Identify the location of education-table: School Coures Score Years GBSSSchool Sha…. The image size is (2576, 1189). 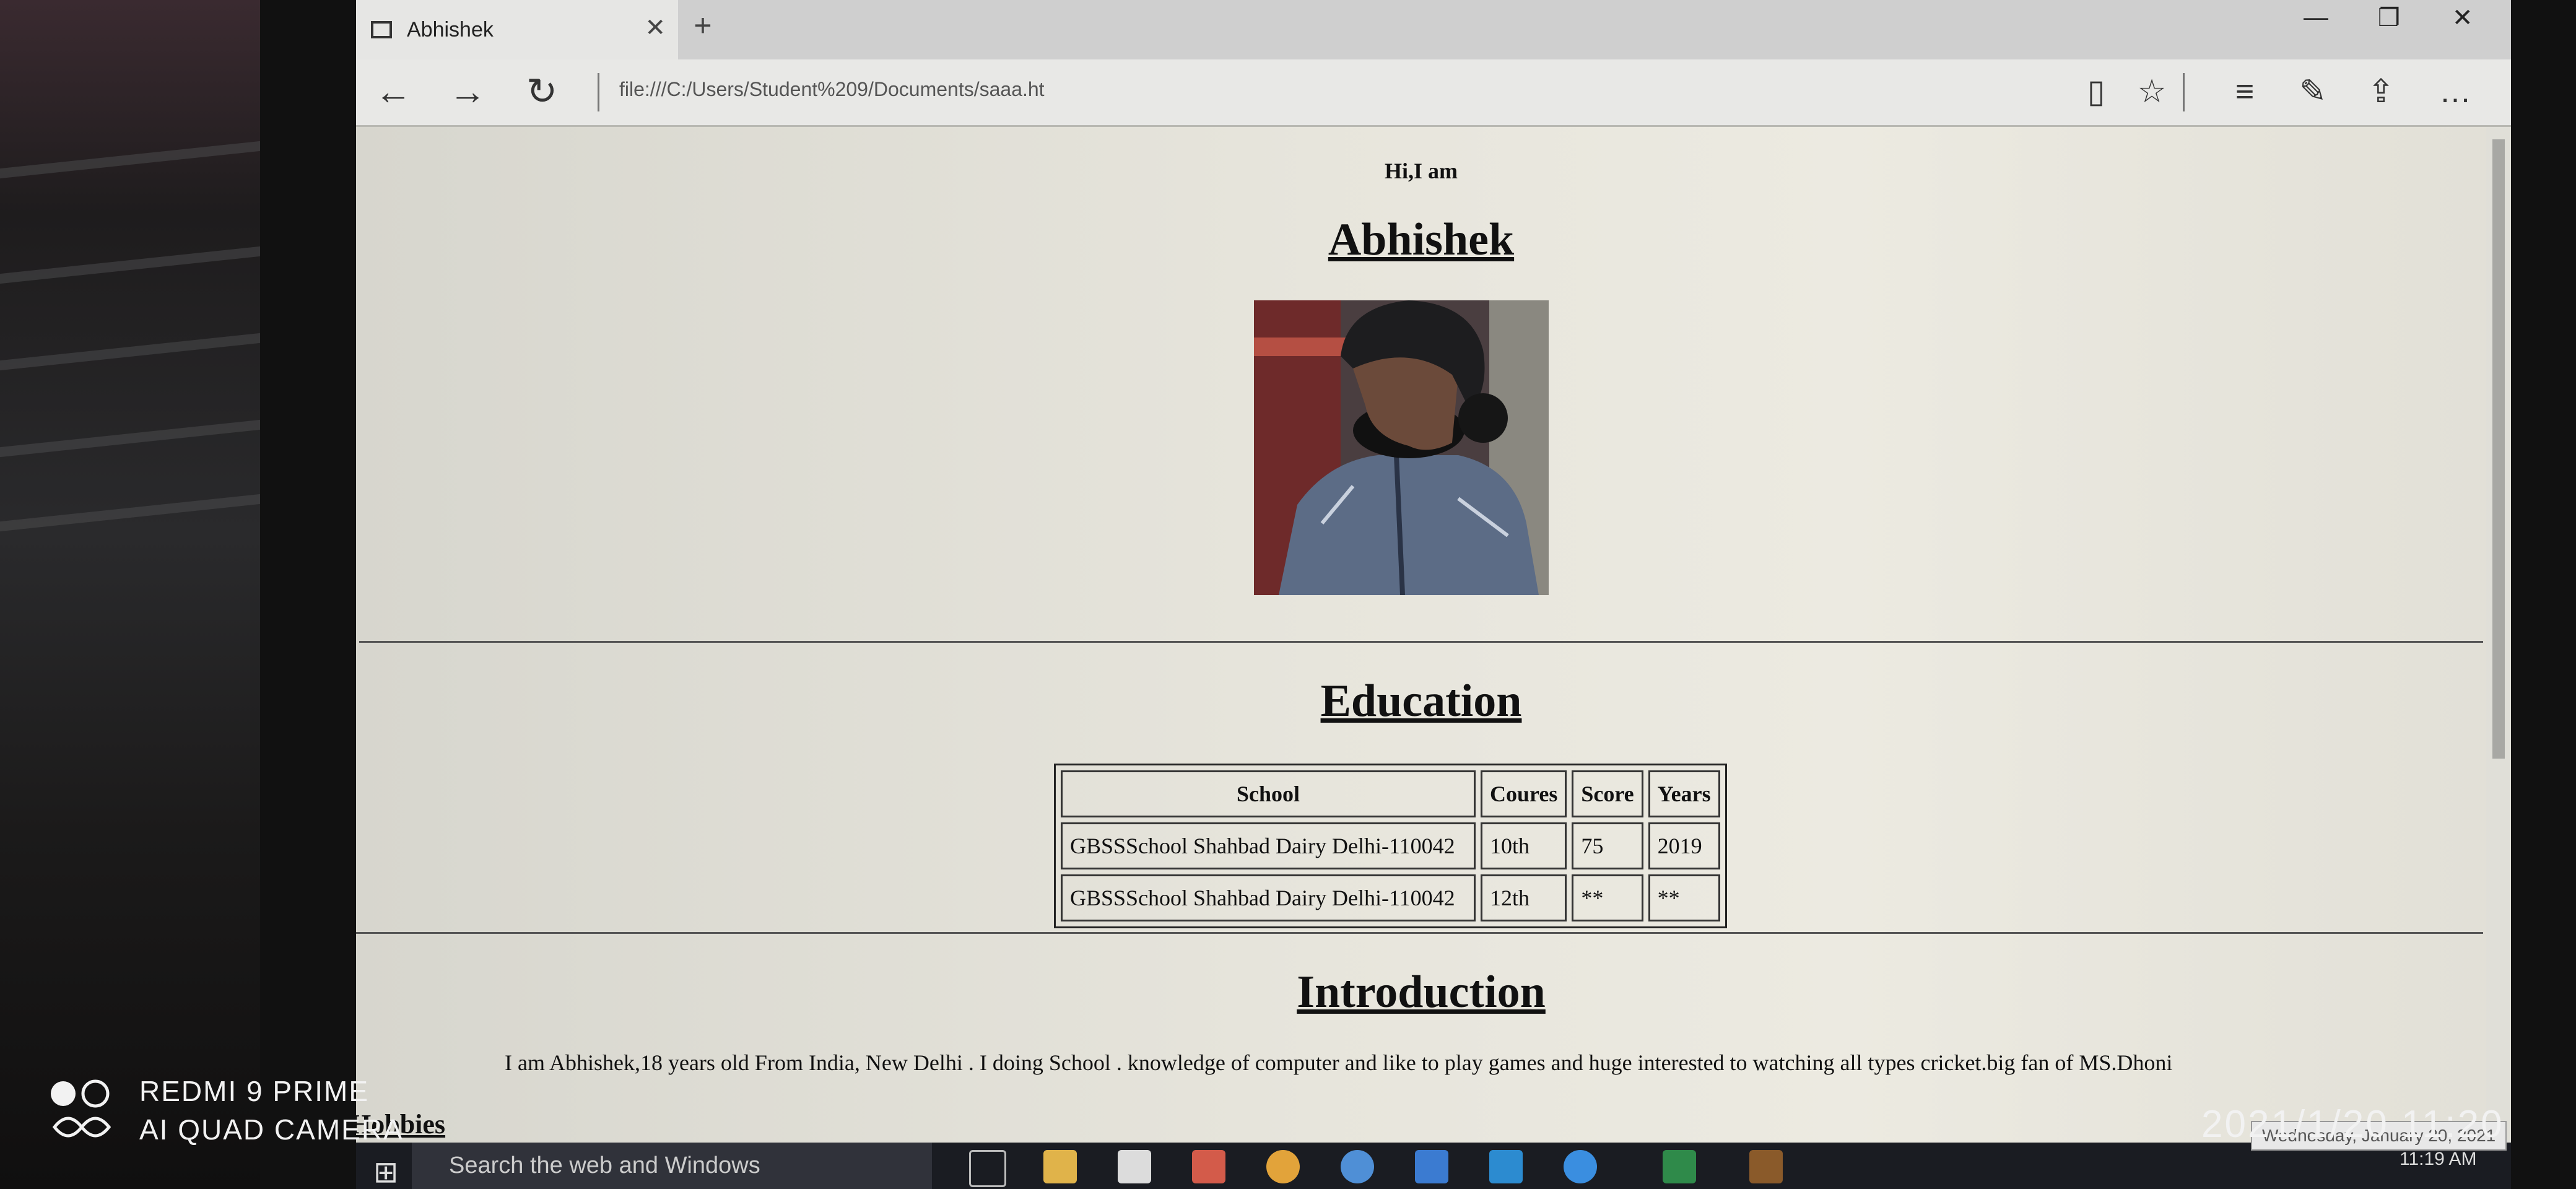
(1390, 846).